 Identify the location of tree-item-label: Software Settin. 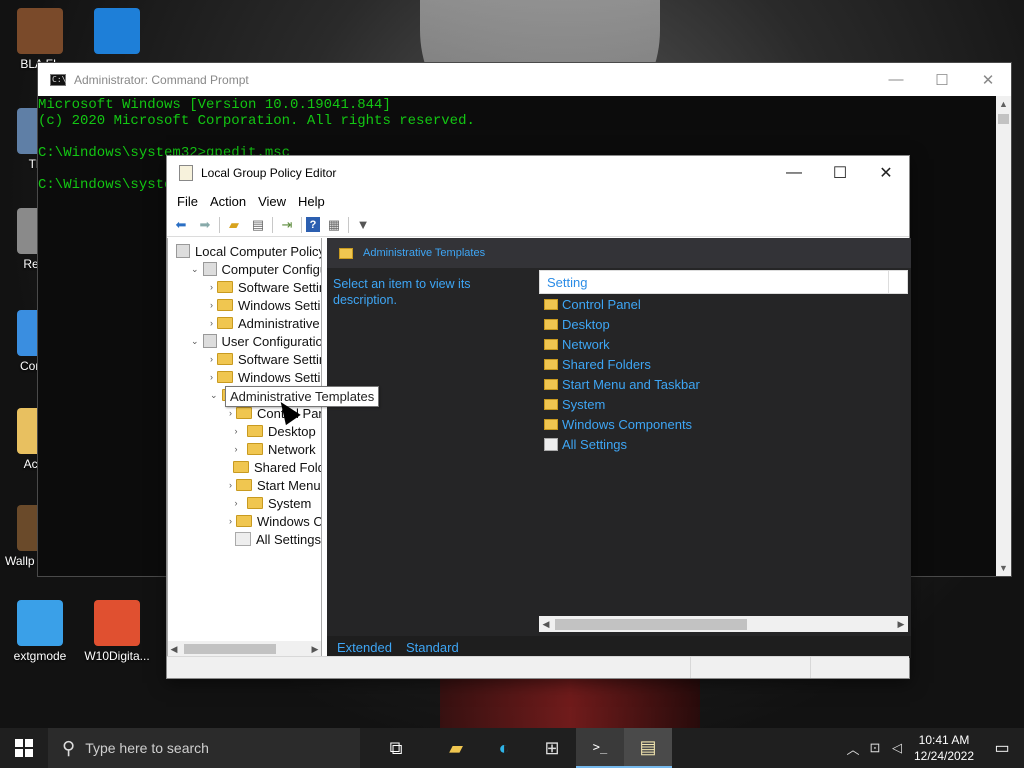
(280, 359).